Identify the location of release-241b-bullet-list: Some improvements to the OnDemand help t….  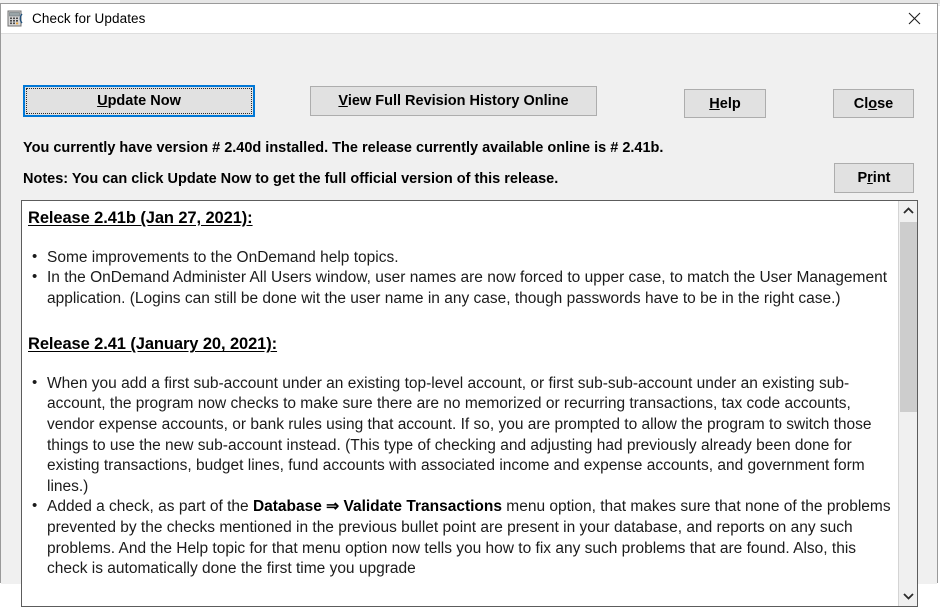
(459, 278).